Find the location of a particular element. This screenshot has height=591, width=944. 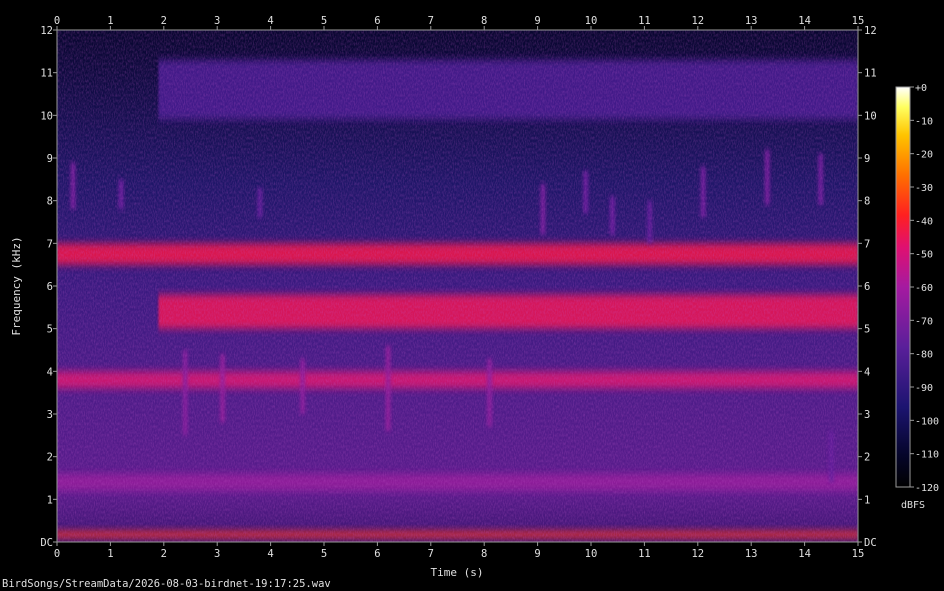

colorbar-tick-label: -20 is located at coordinates (924, 155).